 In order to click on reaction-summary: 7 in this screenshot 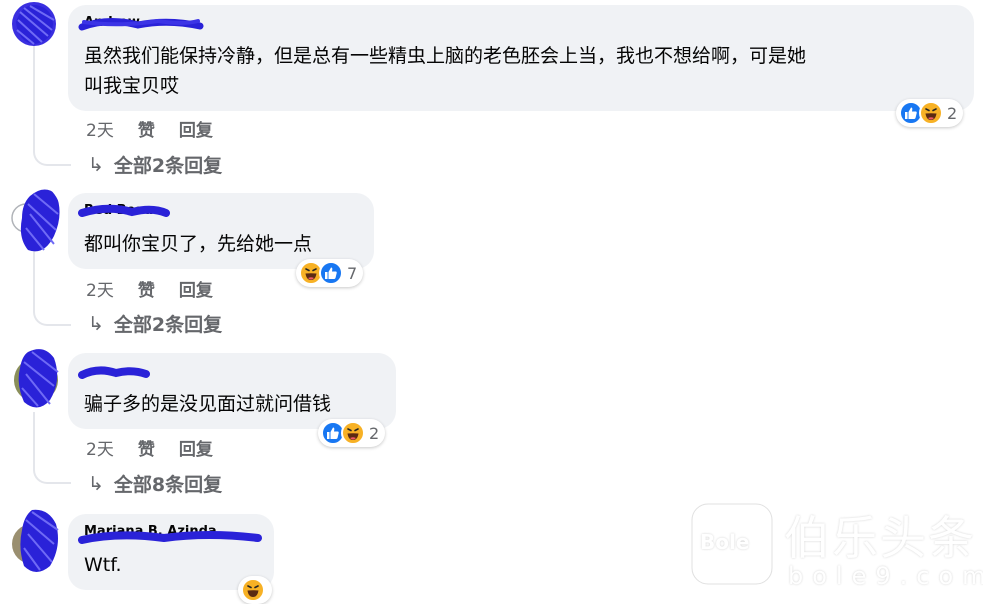, I will do `click(330, 273)`.